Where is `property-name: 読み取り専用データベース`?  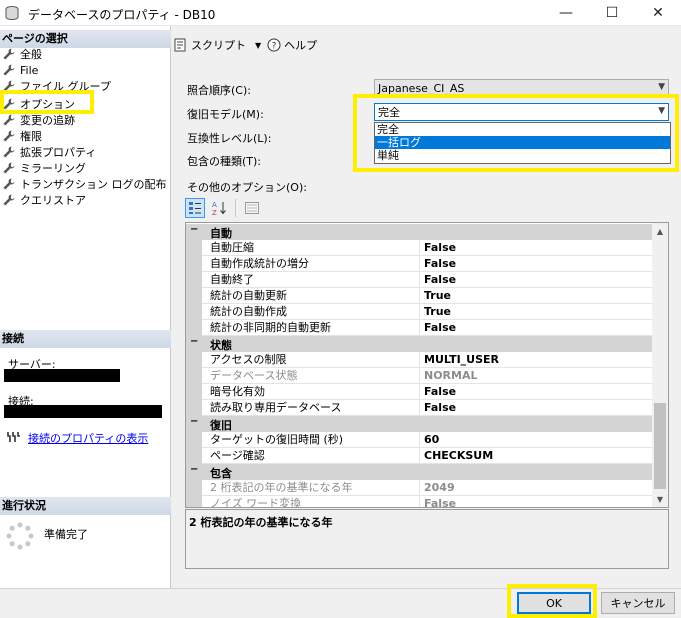
property-name: 読み取り専用データベース is located at coordinates (311, 408).